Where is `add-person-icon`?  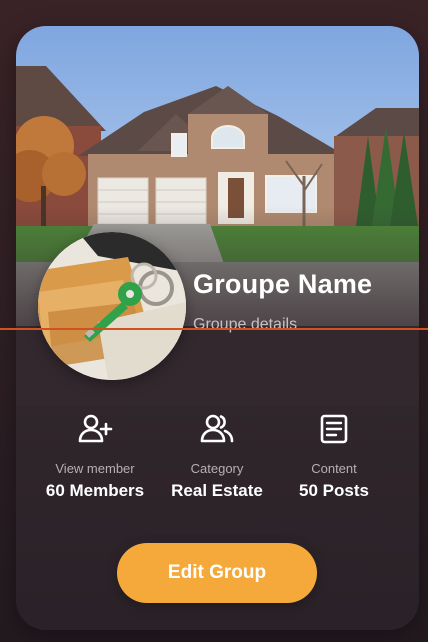 add-person-icon is located at coordinates (95, 428).